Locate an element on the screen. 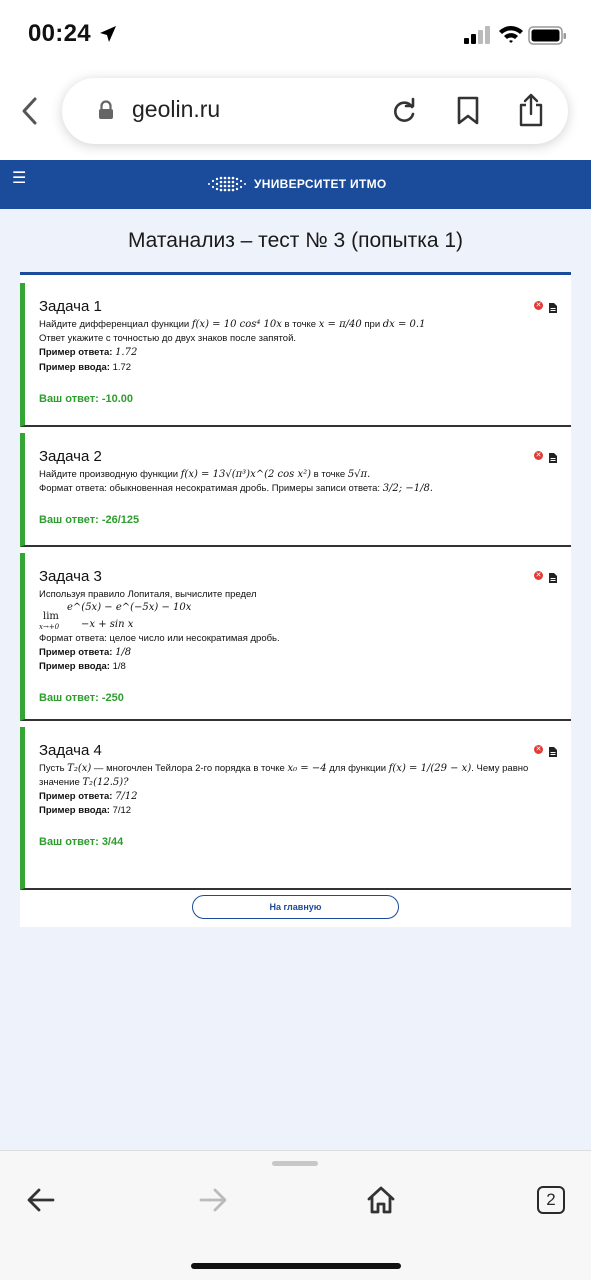 The height and width of the screenshot is (1280, 591). task-title: Задача 2 is located at coordinates (70, 456).